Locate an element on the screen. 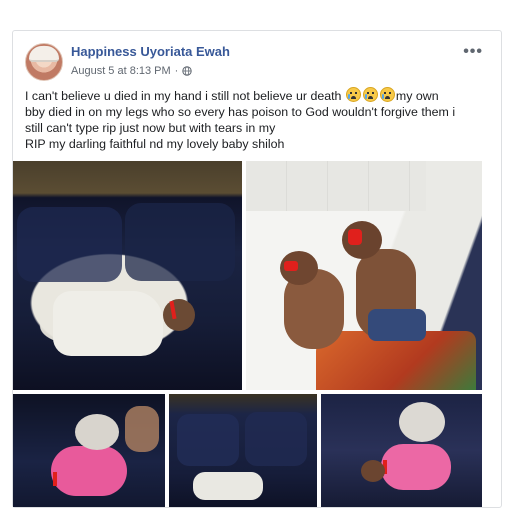 This screenshot has width=515, height=532. author-name: Happiness Uyoriata Ewah is located at coordinates (150, 51).